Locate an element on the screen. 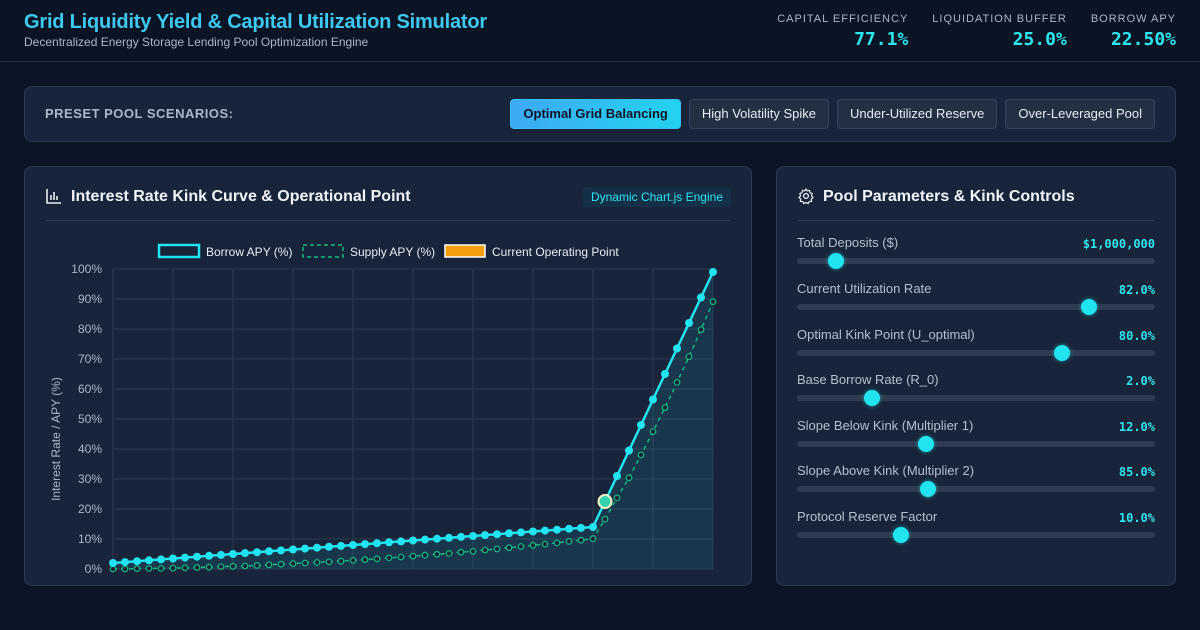 The image size is (1200, 630). y-tick-label: 100% is located at coordinates (86, 269).